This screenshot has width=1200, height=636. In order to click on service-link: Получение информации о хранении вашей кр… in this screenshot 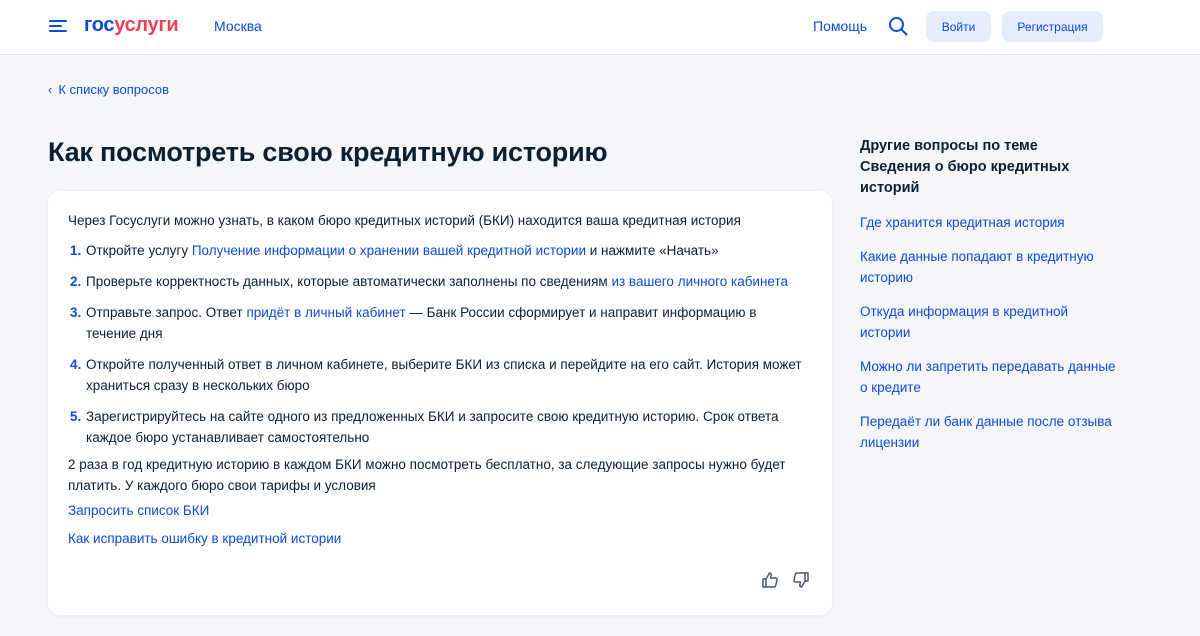, I will do `click(389, 250)`.